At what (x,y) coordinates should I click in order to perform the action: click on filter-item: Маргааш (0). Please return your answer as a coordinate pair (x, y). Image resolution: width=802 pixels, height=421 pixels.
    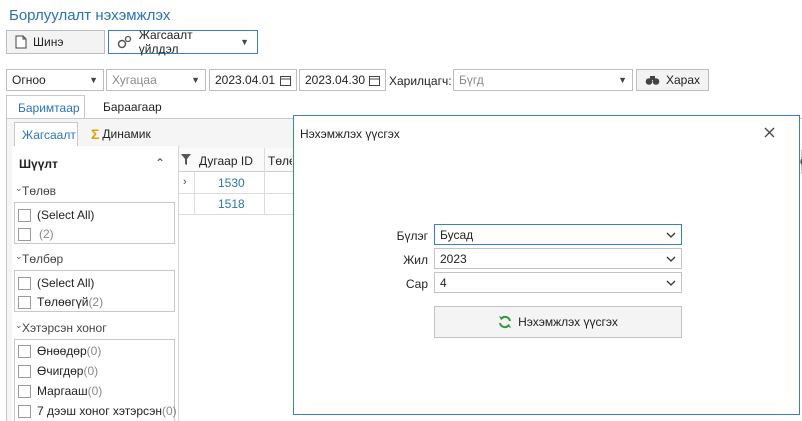
    Looking at the image, I should click on (60, 391).